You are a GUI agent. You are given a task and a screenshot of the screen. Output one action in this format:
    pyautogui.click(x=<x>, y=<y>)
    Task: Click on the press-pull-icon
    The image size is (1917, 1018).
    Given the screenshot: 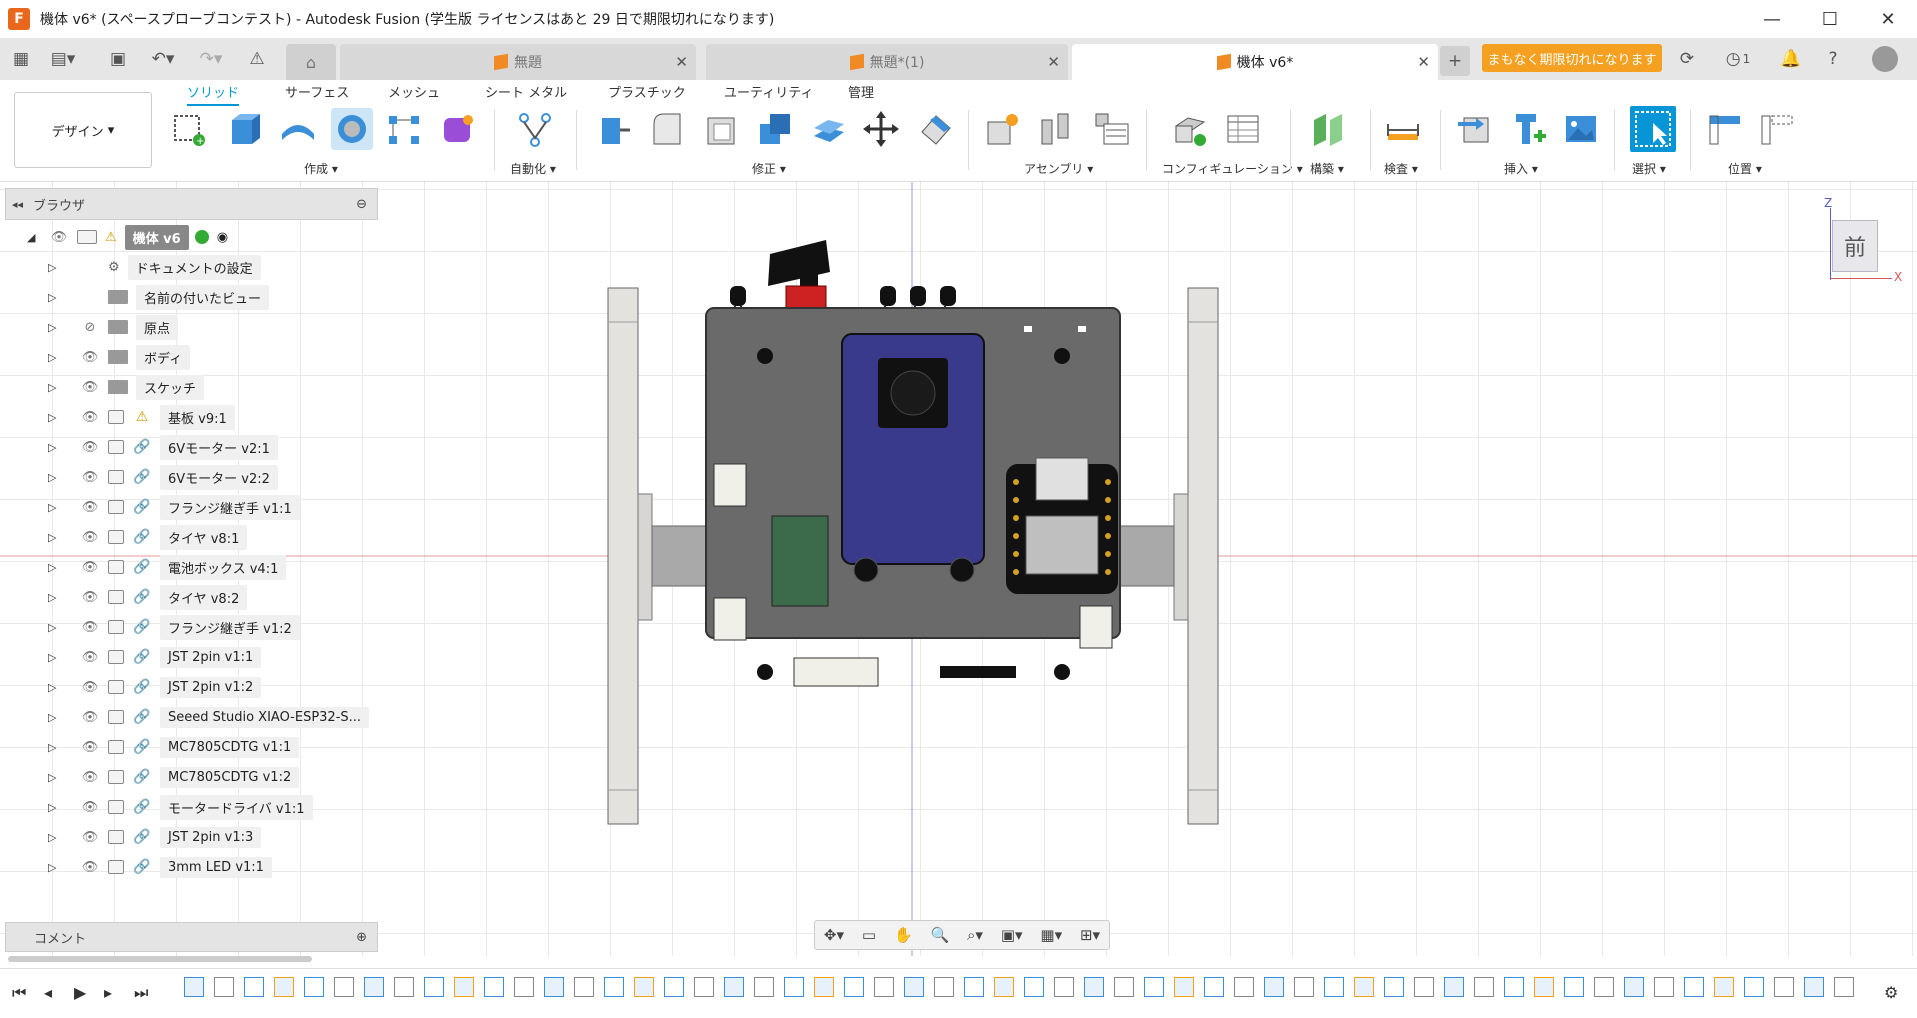 What is the action you would take?
    pyautogui.click(x=613, y=129)
    